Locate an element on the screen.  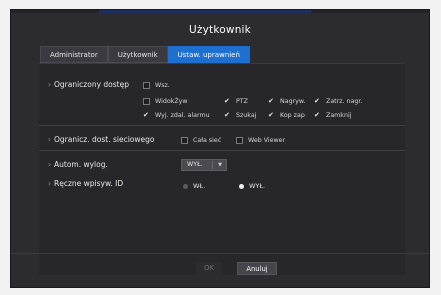
checkbox-stop-record: ✔ Zatrz. nagr. is located at coordinates (338, 101).